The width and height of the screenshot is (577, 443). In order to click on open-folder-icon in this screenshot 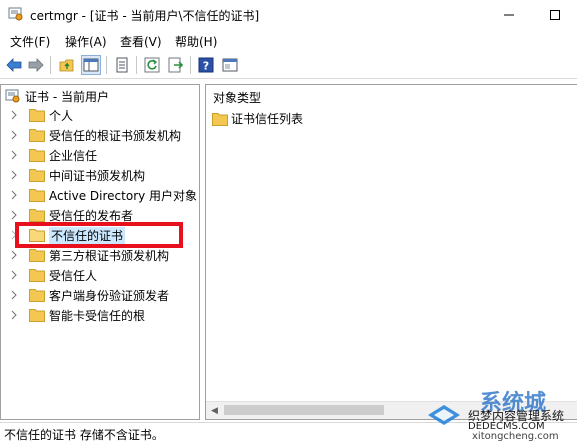, I will do `click(37, 235)`.